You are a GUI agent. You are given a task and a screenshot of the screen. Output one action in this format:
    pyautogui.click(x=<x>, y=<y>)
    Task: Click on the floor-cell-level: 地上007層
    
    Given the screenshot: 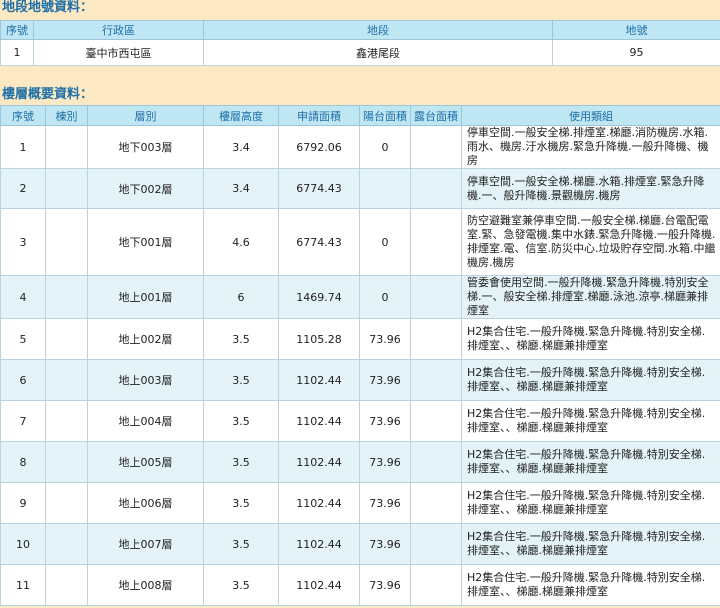 What is the action you would take?
    pyautogui.click(x=145, y=544)
    